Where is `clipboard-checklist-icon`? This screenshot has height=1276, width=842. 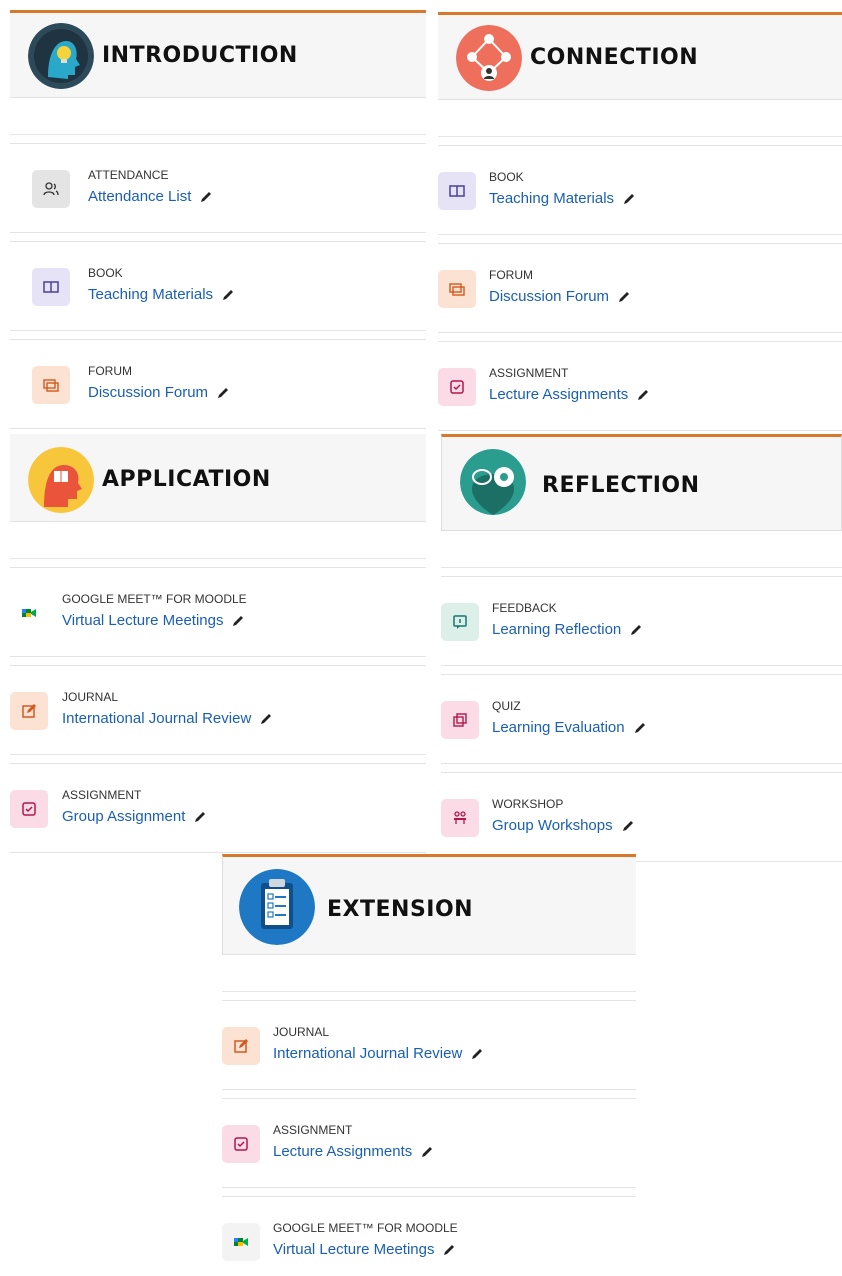
clipboard-checklist-icon is located at coordinates (277, 907).